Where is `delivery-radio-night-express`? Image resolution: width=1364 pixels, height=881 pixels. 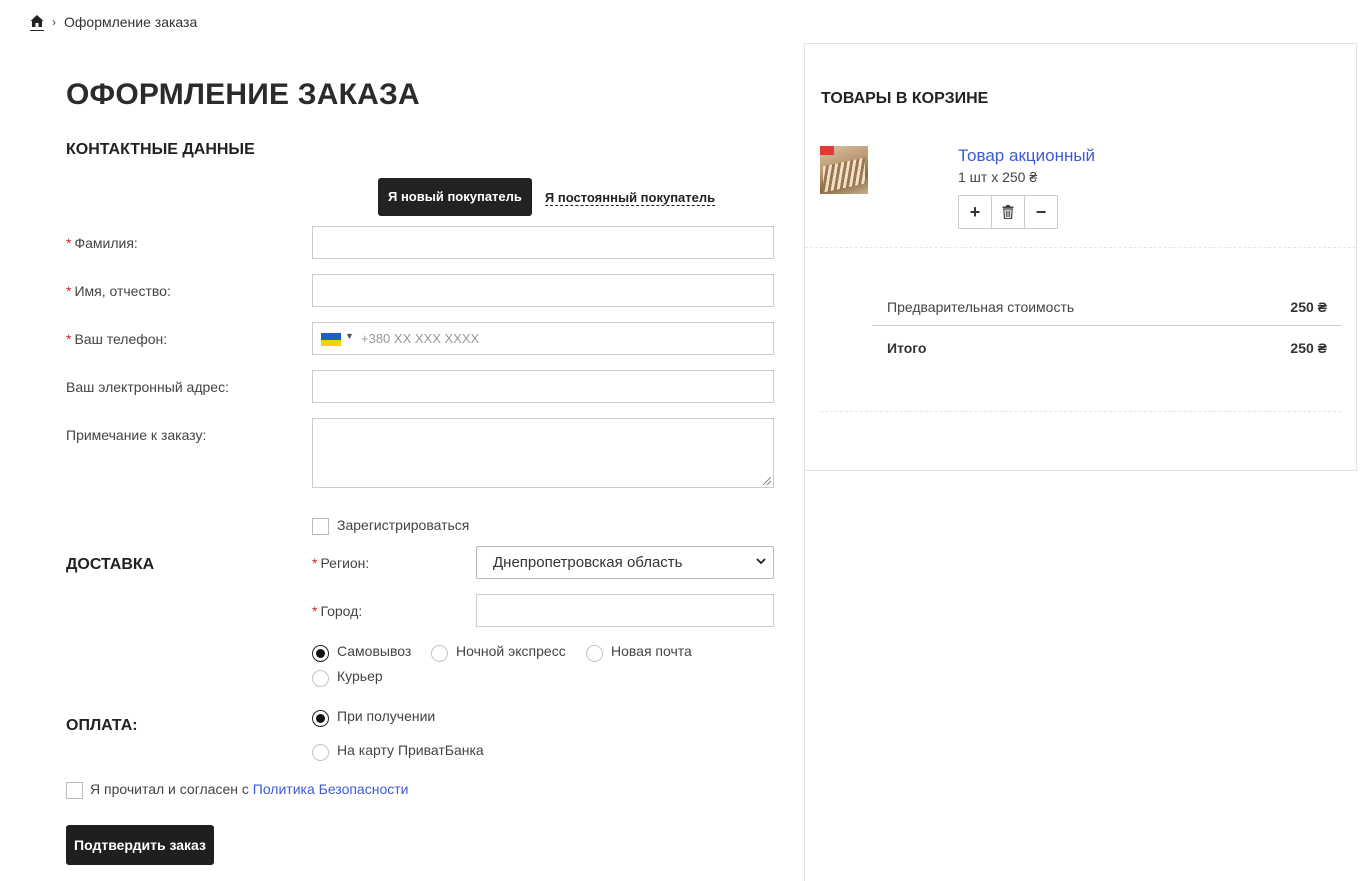 delivery-radio-night-express is located at coordinates (439, 653).